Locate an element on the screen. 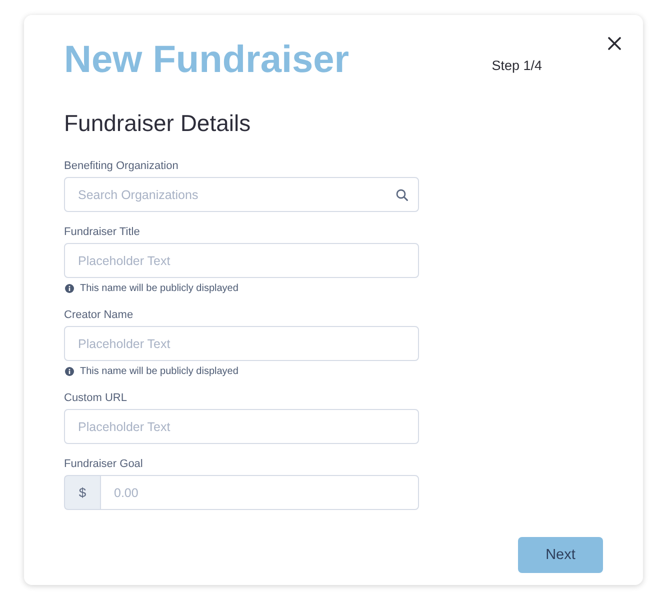 The image size is (666, 608). next-button: Next is located at coordinates (560, 555).